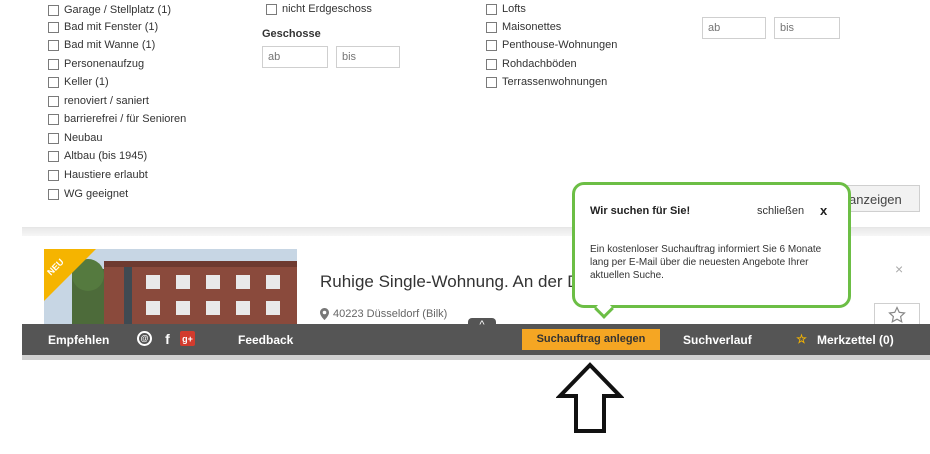 The height and width of the screenshot is (454, 930). What do you see at coordinates (823, 210) in the screenshot?
I see `popup-close-icon: x` at bounding box center [823, 210].